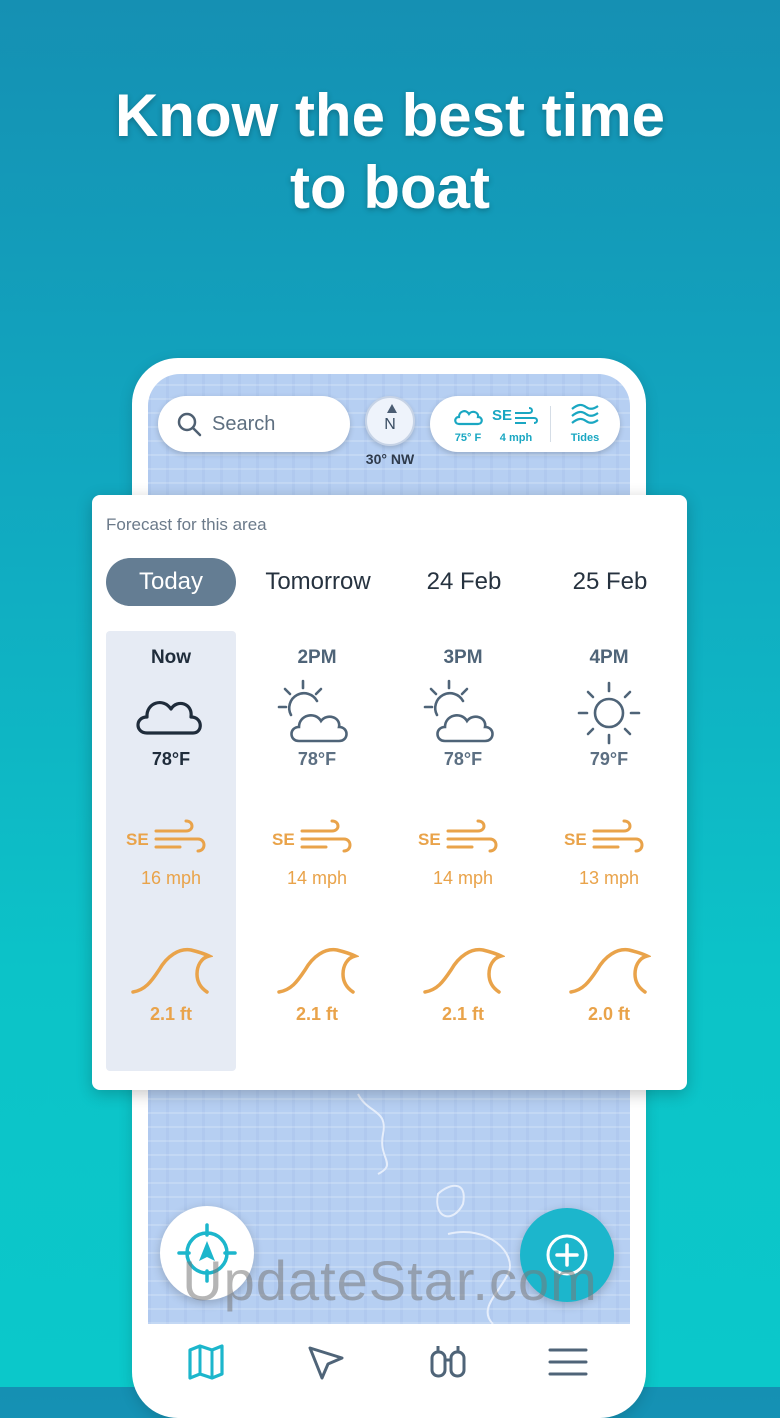 This screenshot has width=780, height=1418. Describe the element at coordinates (609, 713) in the screenshot. I see `sun-icon` at that location.